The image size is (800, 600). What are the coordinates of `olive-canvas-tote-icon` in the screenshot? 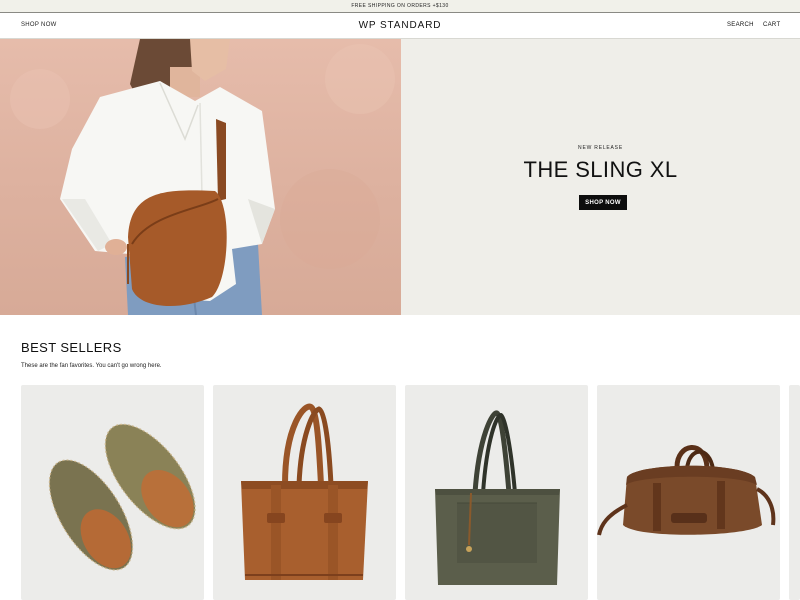 It's located at (497, 497).